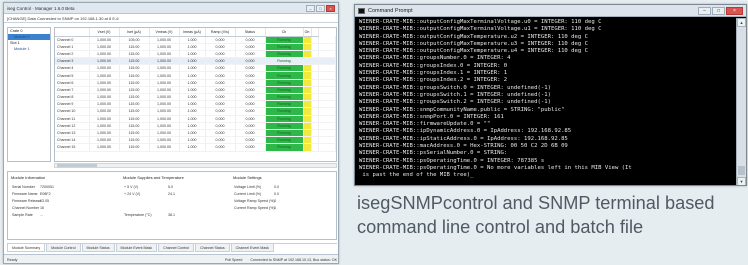 This screenshot has width=748, height=265. What do you see at coordinates (212, 248) in the screenshot?
I see `tab-channel-status: Channel Status` at bounding box center [212, 248].